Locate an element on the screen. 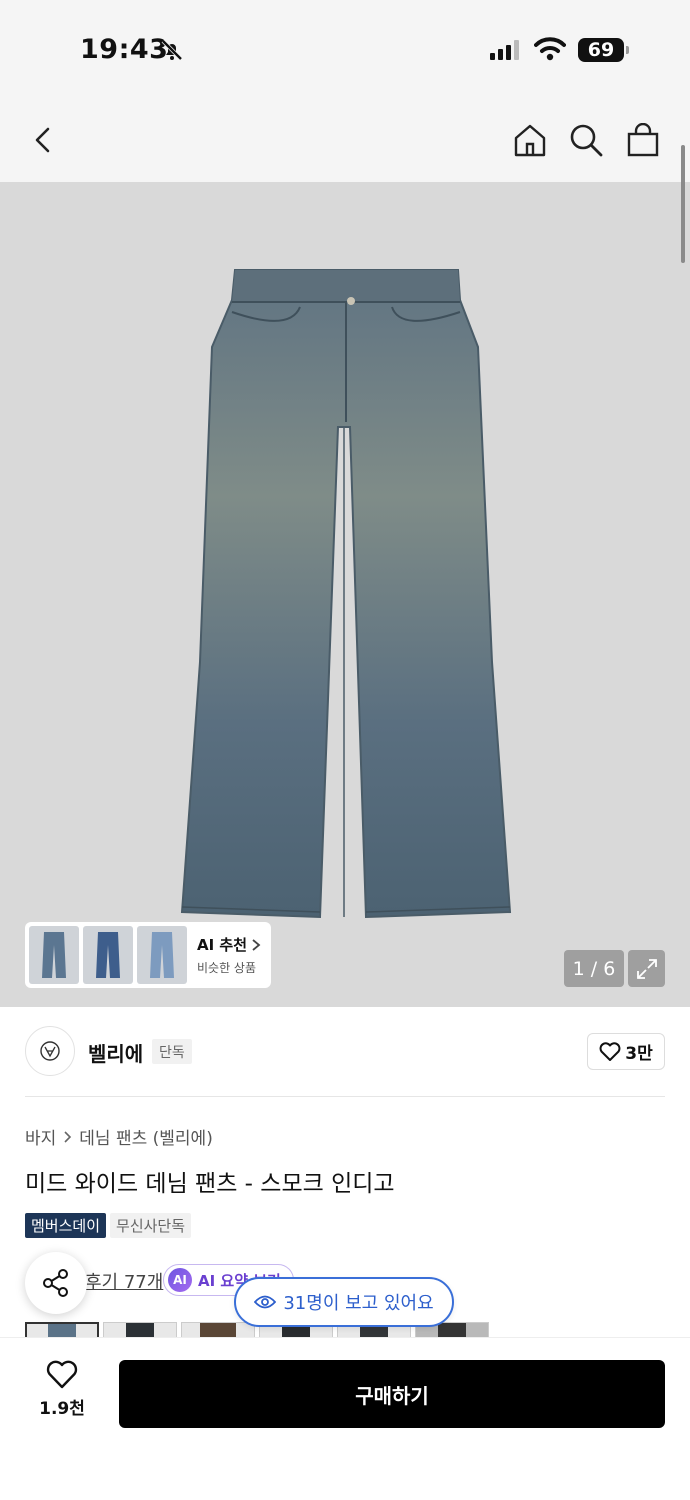  ai-recommend-card: AI 추천 비슷한 상품 is located at coordinates (148, 955).